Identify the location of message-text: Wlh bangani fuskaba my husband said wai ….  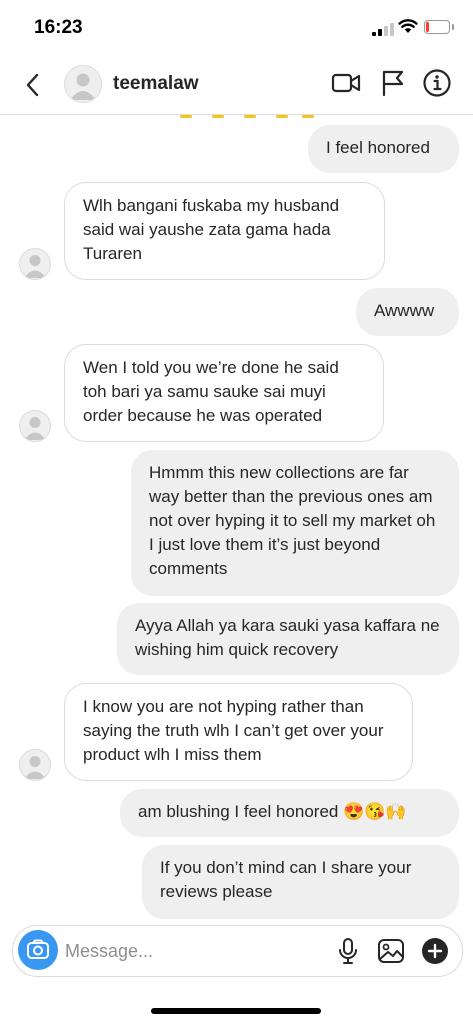
(211, 229).